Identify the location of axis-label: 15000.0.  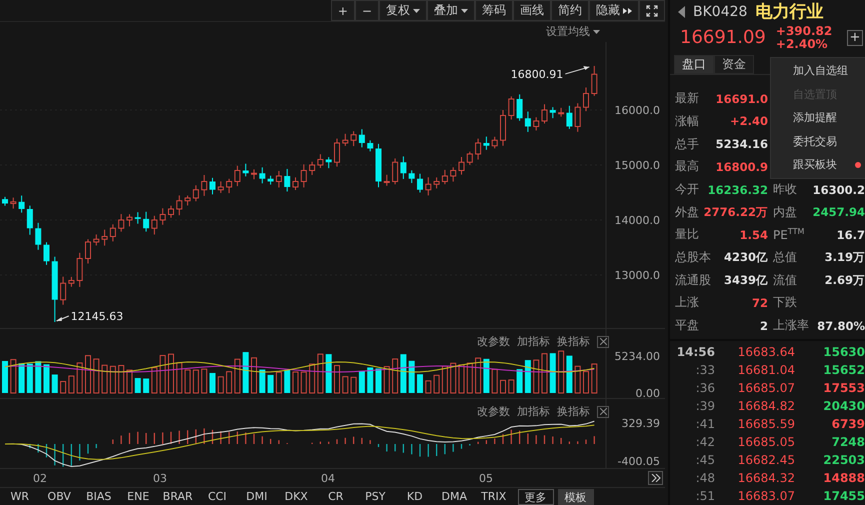
(637, 165).